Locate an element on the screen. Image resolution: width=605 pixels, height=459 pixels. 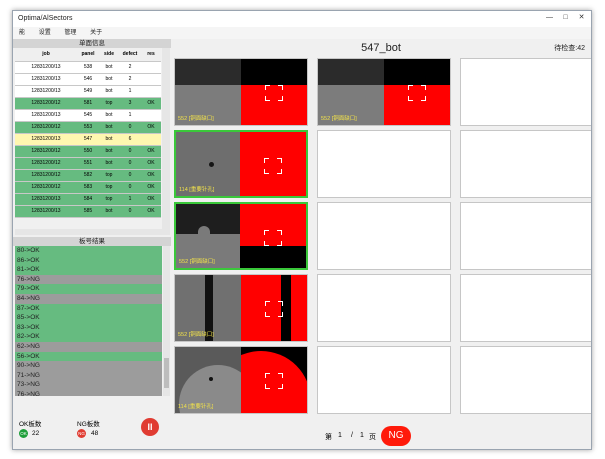
table-row: 12831200/12 581 top 3 OK is located at coordinates (88, 104).